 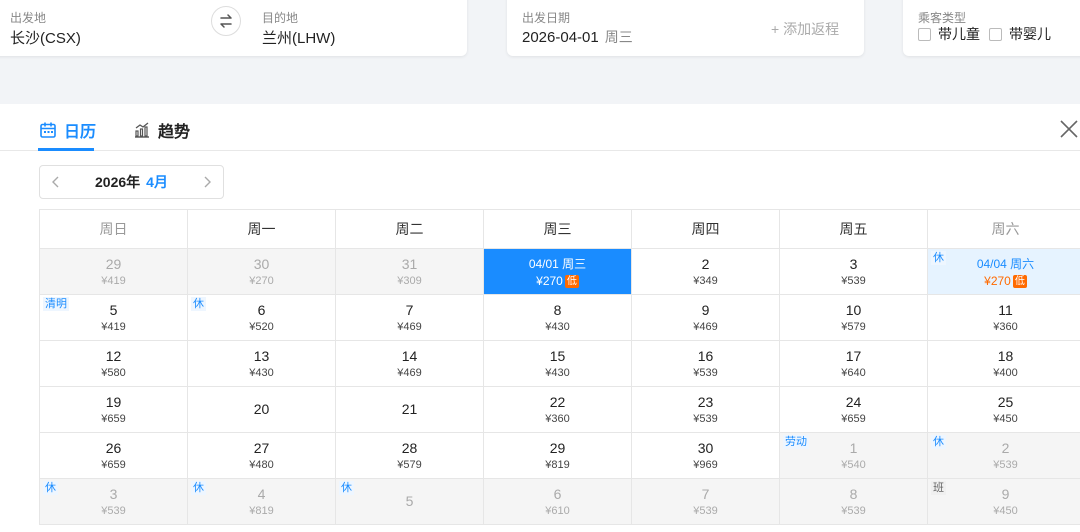 I want to click on day-price: ¥579, so click(x=853, y=327).